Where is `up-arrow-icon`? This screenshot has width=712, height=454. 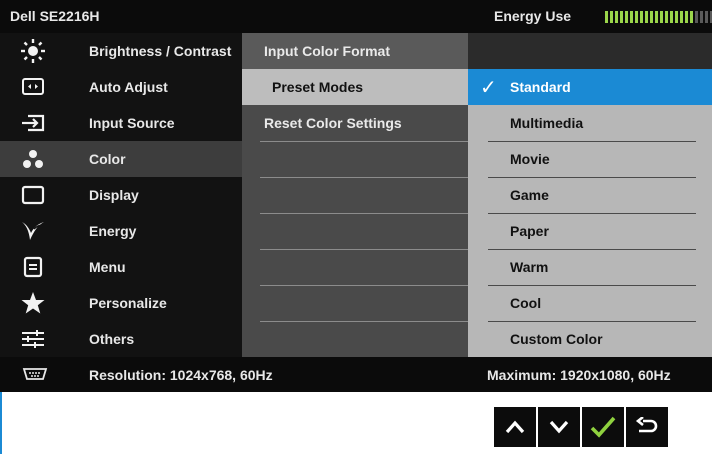
up-arrow-icon is located at coordinates (515, 427).